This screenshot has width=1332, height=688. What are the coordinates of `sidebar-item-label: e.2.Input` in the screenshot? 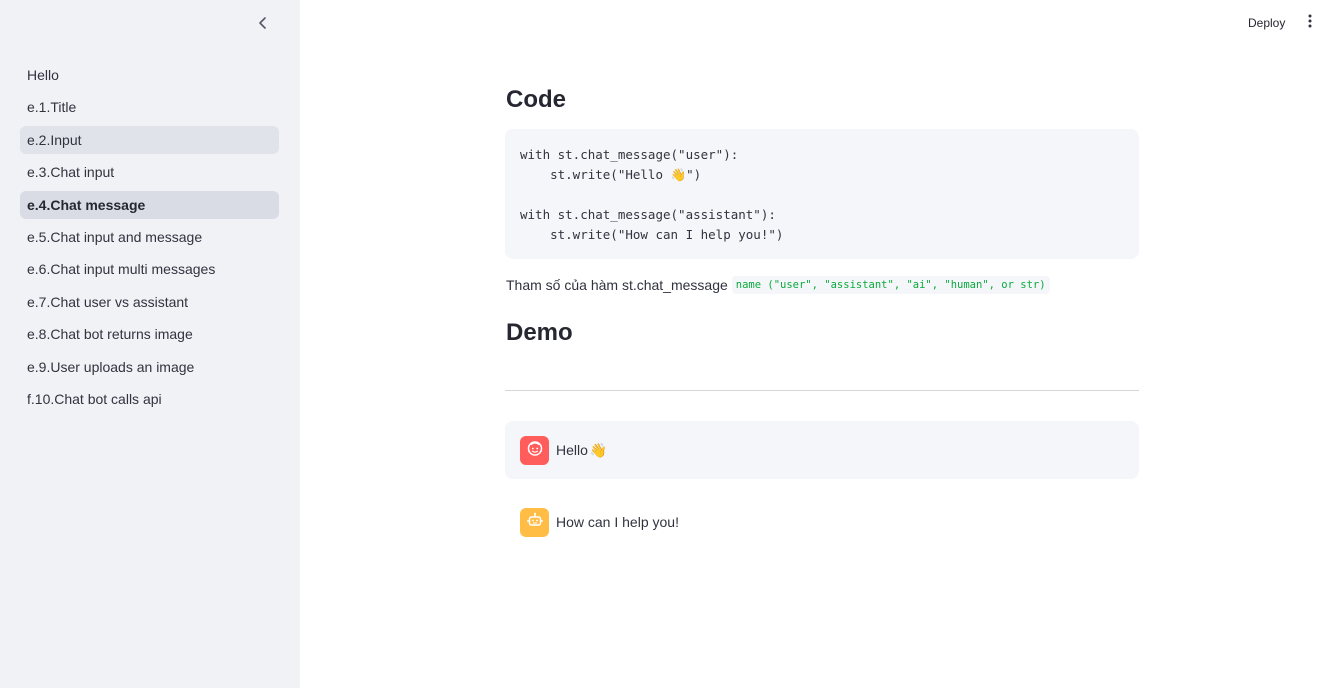 It's located at (54, 139).